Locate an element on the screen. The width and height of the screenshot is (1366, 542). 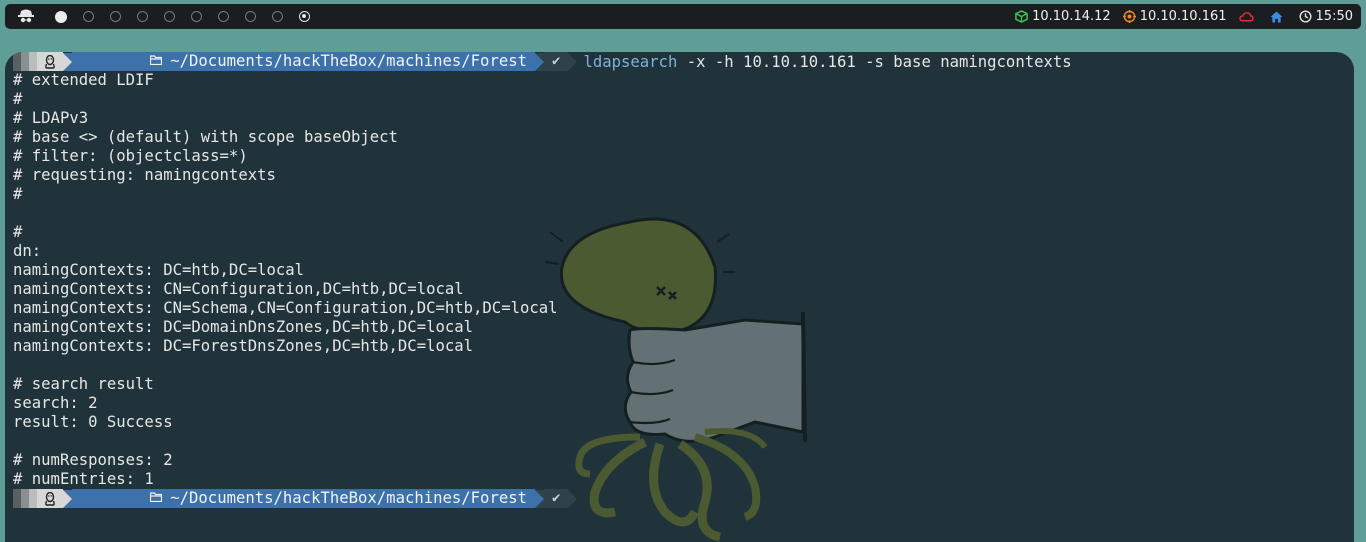
output-line: result: 0 Success is located at coordinates (93, 422).